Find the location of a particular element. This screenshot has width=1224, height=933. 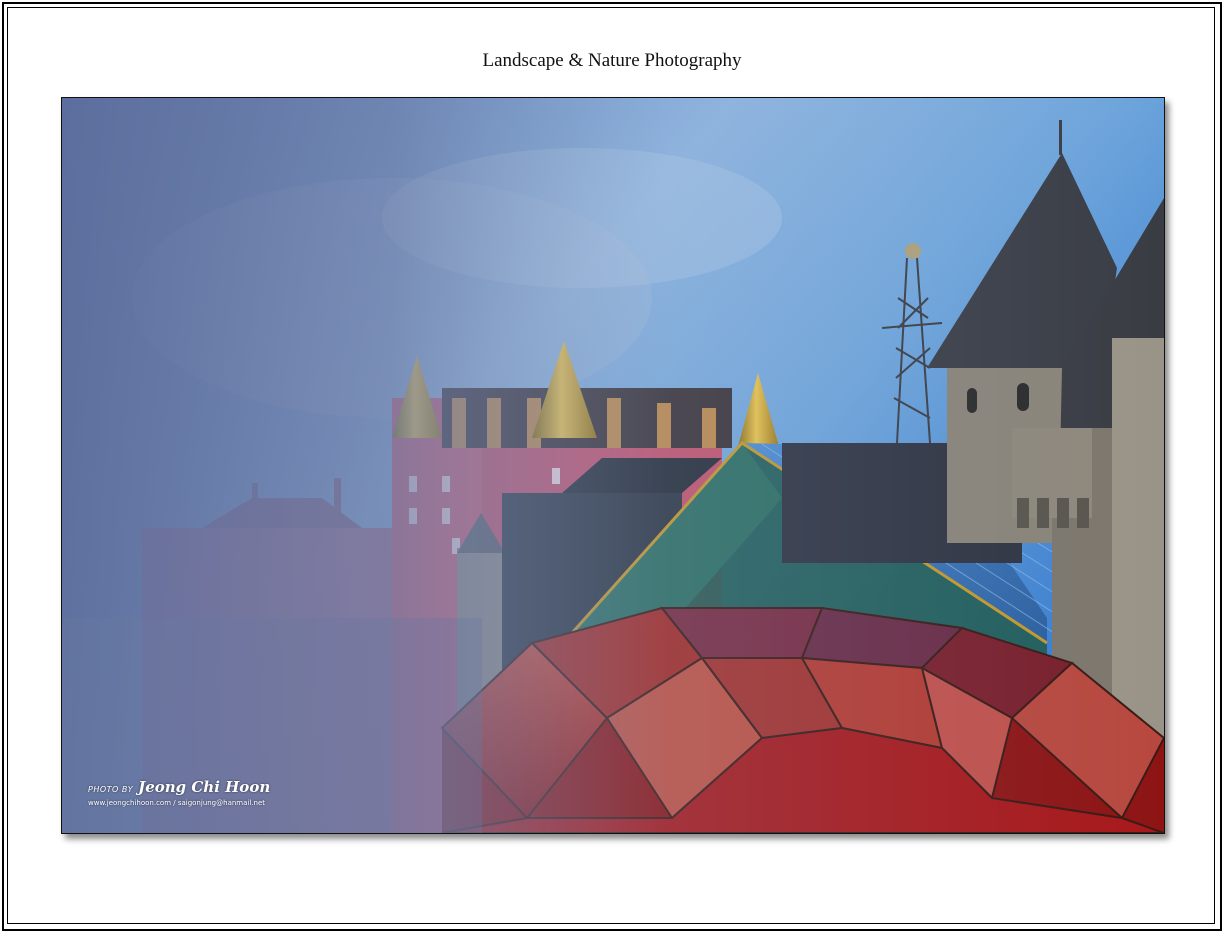

watermark-credit: PHOTO BY is located at coordinates (111, 789).